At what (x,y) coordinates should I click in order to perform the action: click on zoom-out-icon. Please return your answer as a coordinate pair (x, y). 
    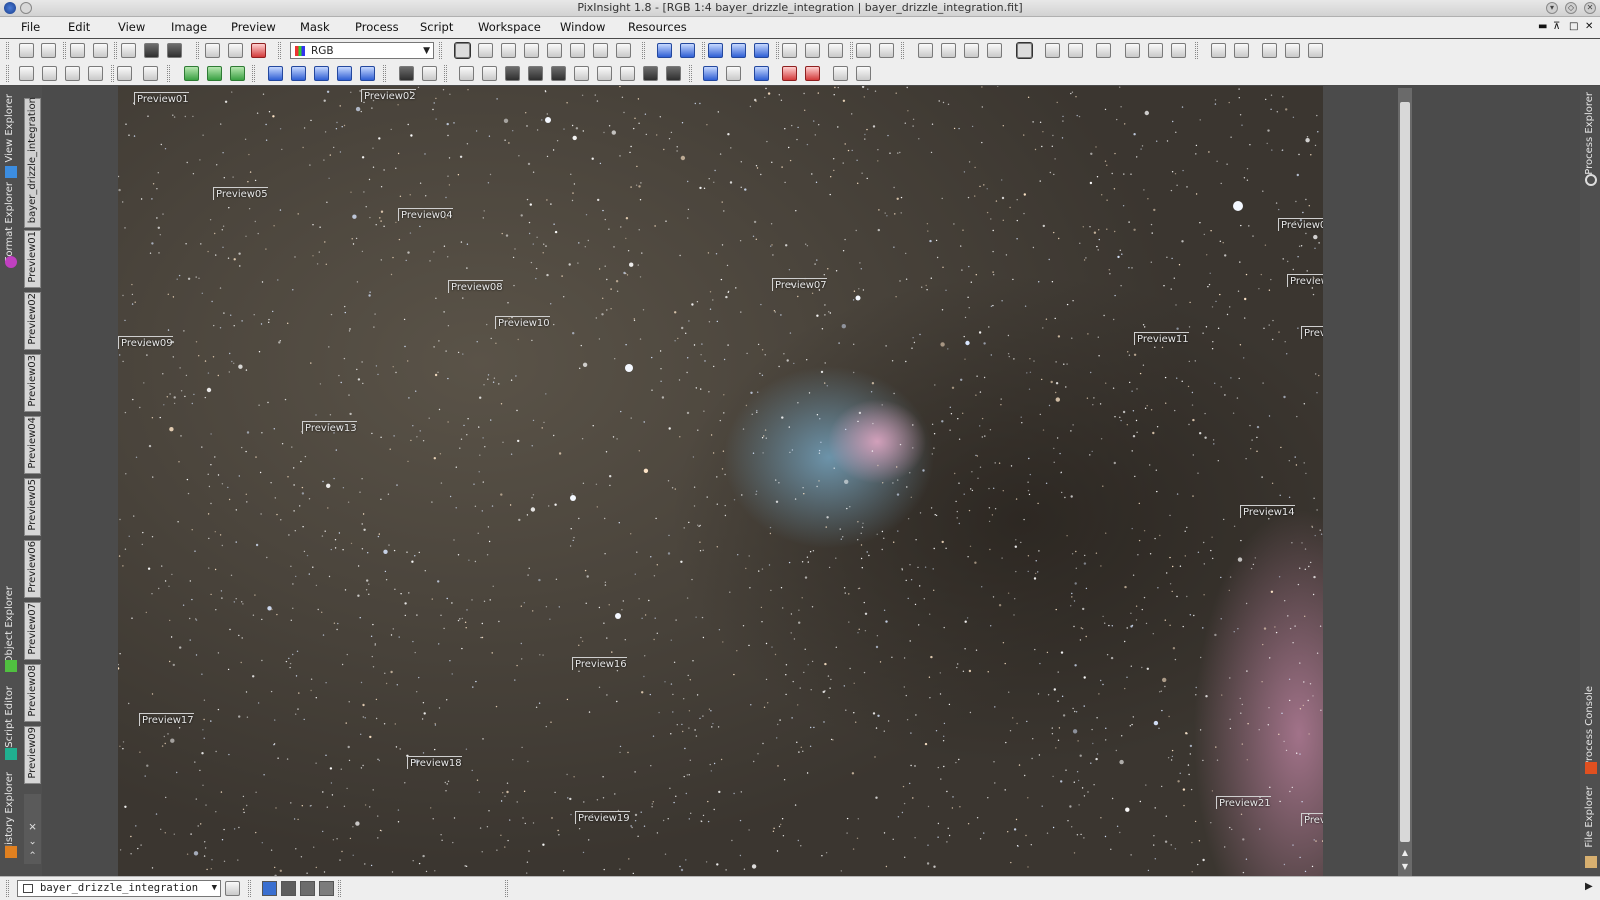
    Looking at the image, I should click on (687, 50).